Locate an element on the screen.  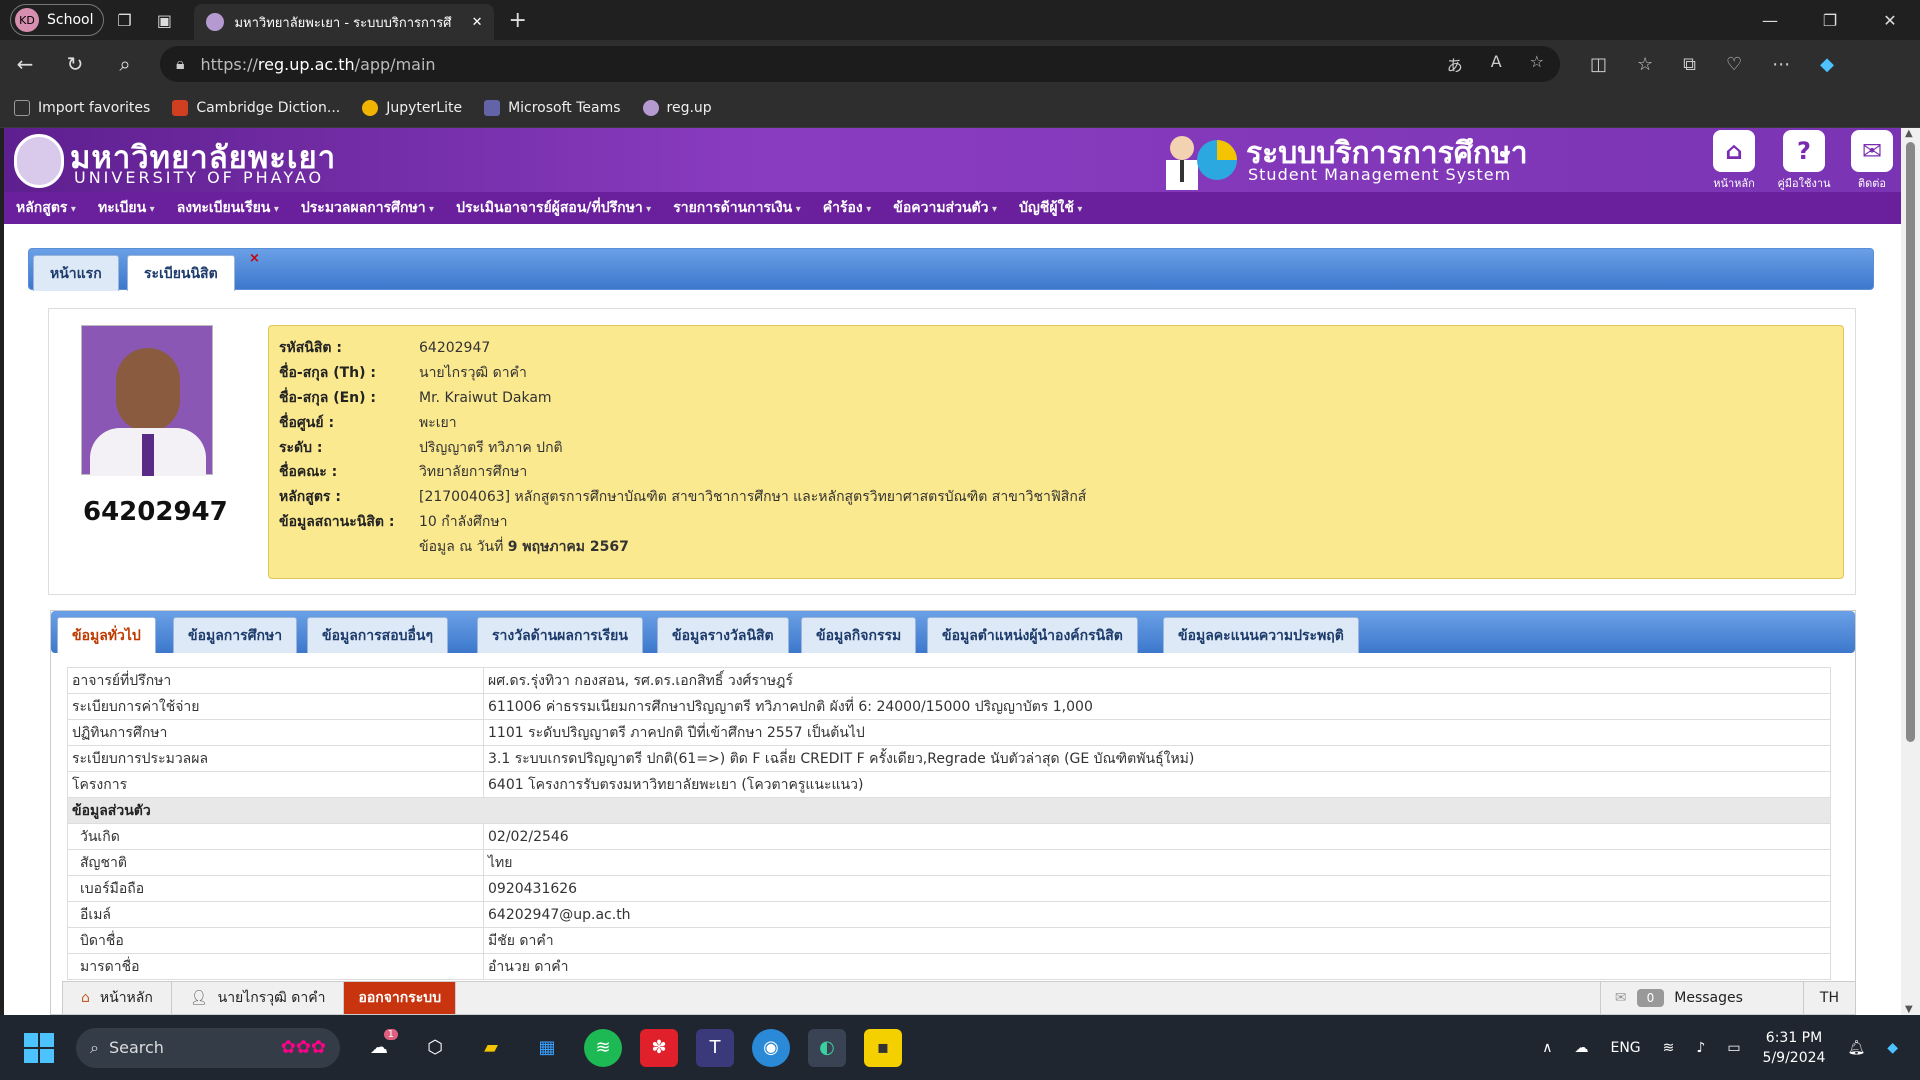
detail-tab: ข้อมูลรางวัลนิสิต is located at coordinates (723, 635).